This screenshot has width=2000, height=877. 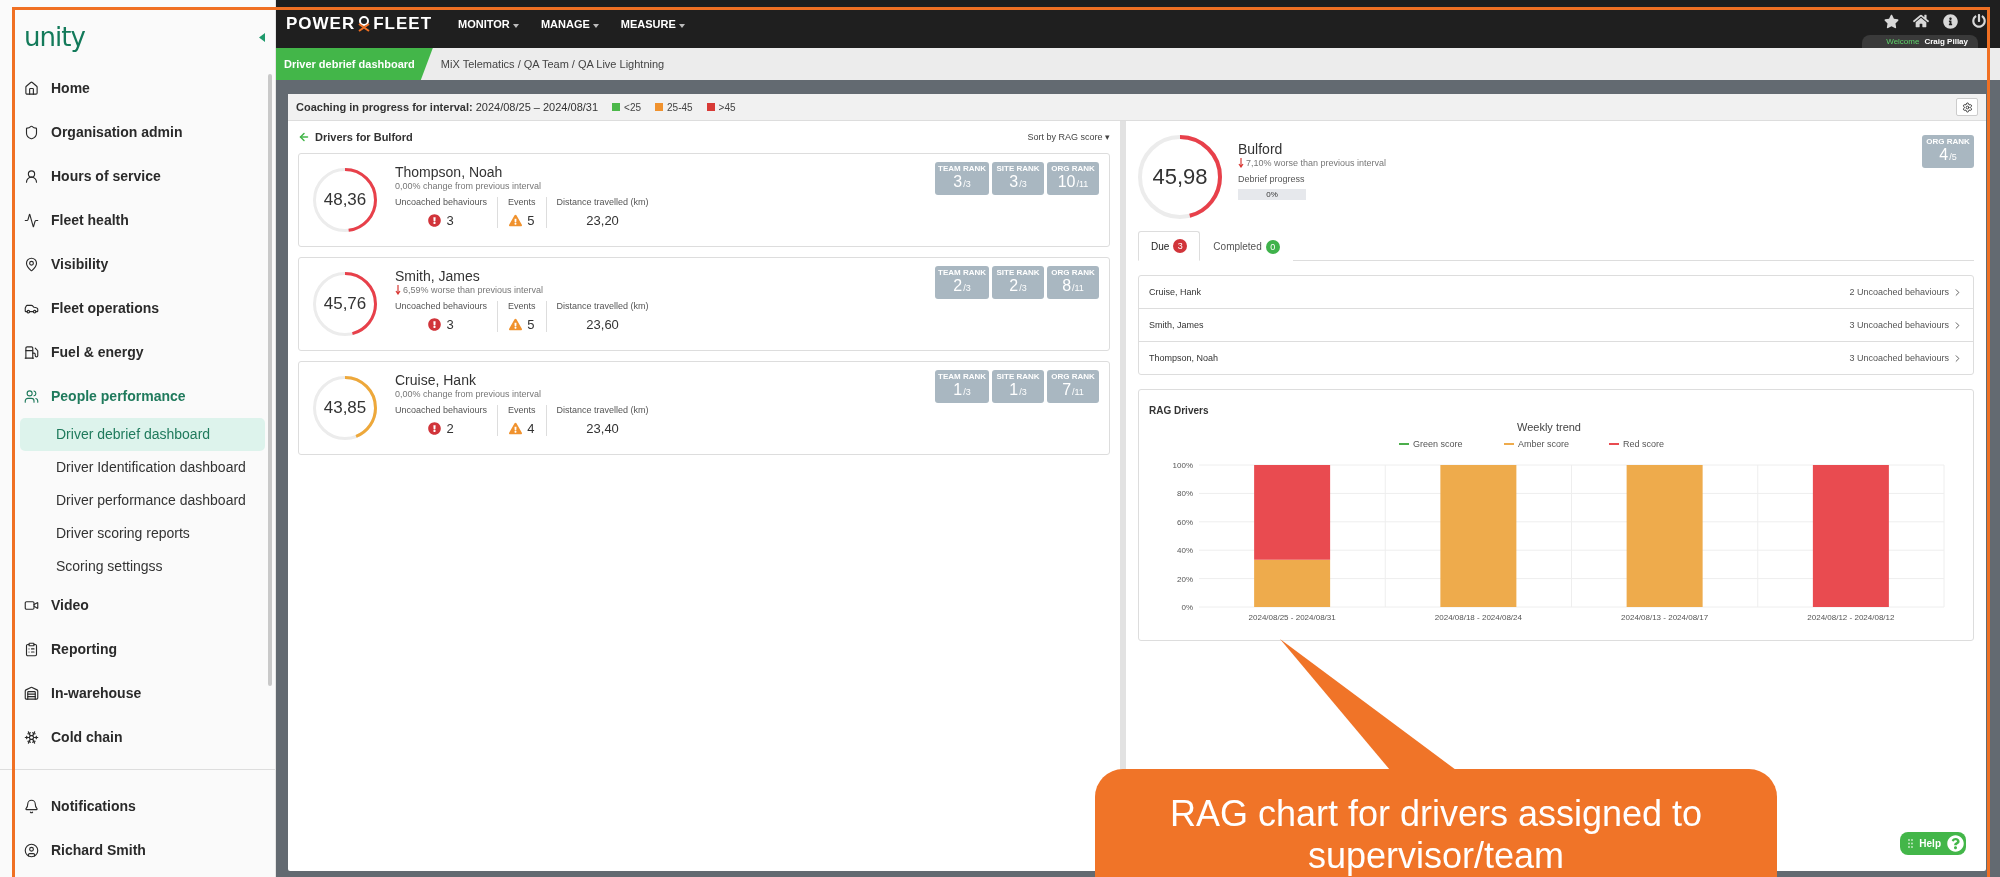 What do you see at coordinates (1261, 149) in the screenshot?
I see `site-name: Bulford` at bounding box center [1261, 149].